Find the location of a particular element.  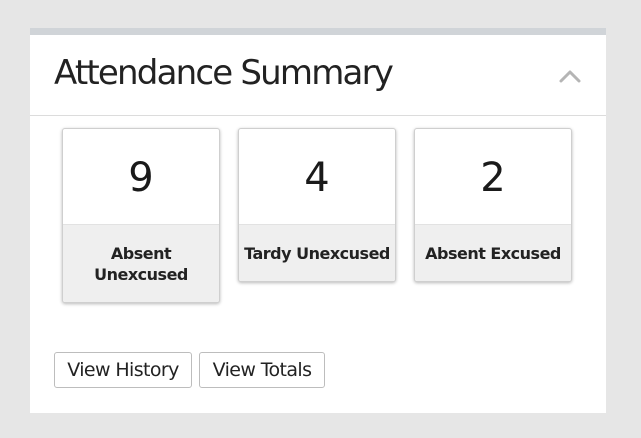

collapse-button is located at coordinates (570, 76).